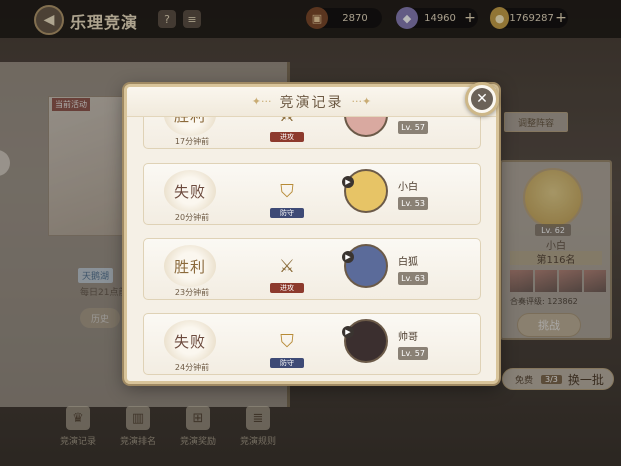  Describe the element at coordinates (413, 278) in the screenshot. I see `opponent-level: Lv. 63` at that location.